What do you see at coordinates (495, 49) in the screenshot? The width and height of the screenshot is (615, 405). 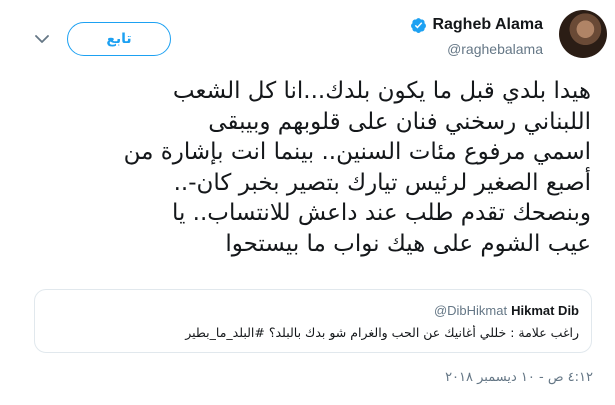 I see `author-handle: @raghebalama` at bounding box center [495, 49].